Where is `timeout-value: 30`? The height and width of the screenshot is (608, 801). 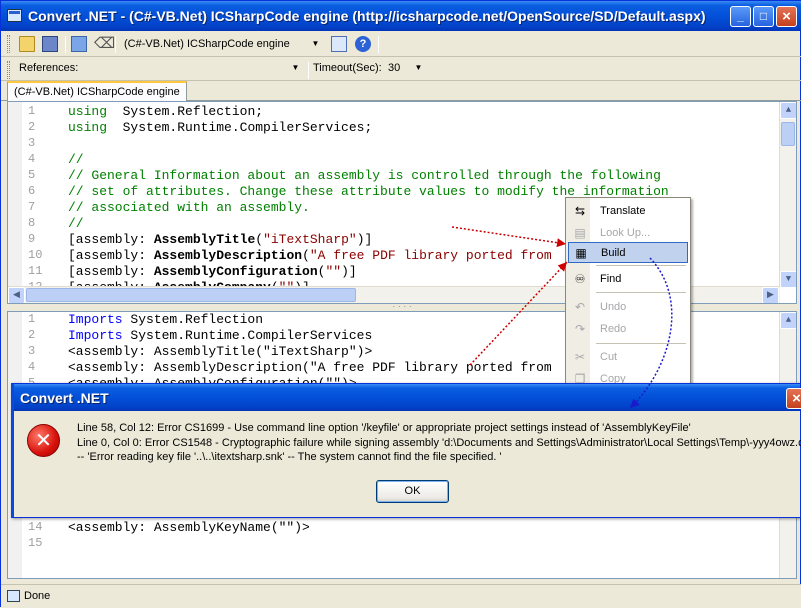 timeout-value: 30 is located at coordinates (394, 68).